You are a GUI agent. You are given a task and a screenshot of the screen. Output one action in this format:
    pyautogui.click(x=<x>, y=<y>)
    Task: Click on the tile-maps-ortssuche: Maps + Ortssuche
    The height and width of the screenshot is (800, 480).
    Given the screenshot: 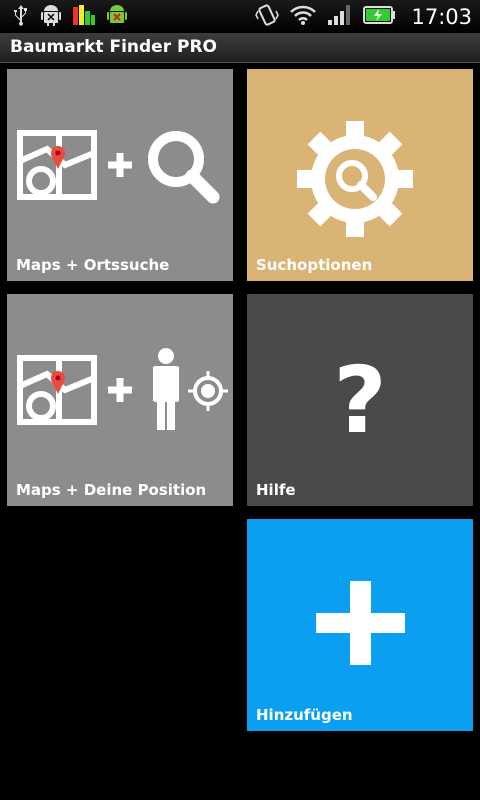 What is the action you would take?
    pyautogui.click(x=120, y=175)
    